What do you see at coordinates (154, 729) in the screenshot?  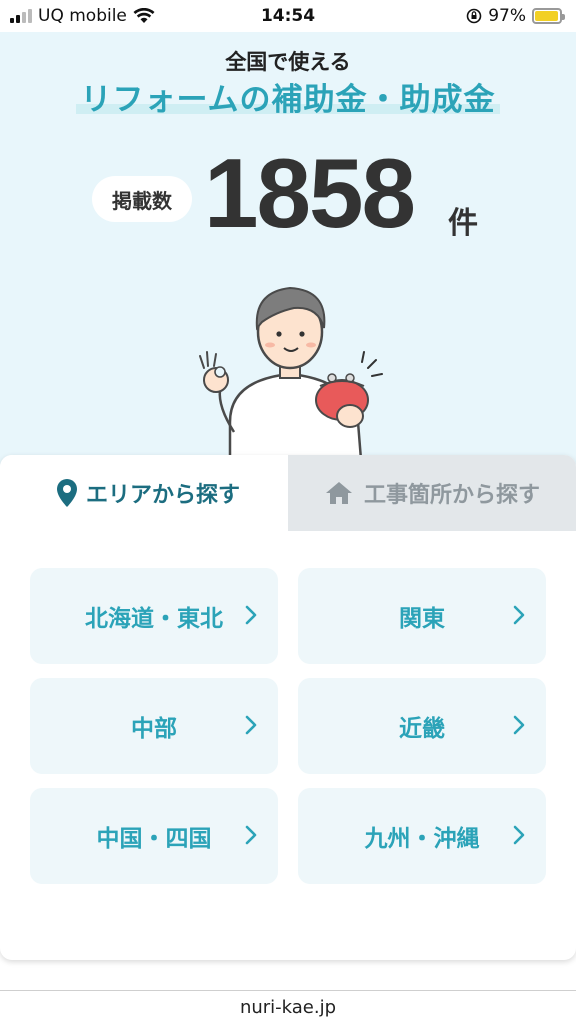 I see `region-label: 中部` at bounding box center [154, 729].